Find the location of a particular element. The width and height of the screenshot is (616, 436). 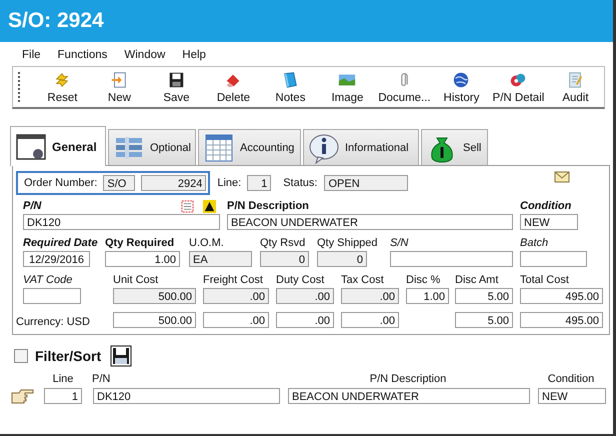

field-label: Disc % is located at coordinates (423, 280).